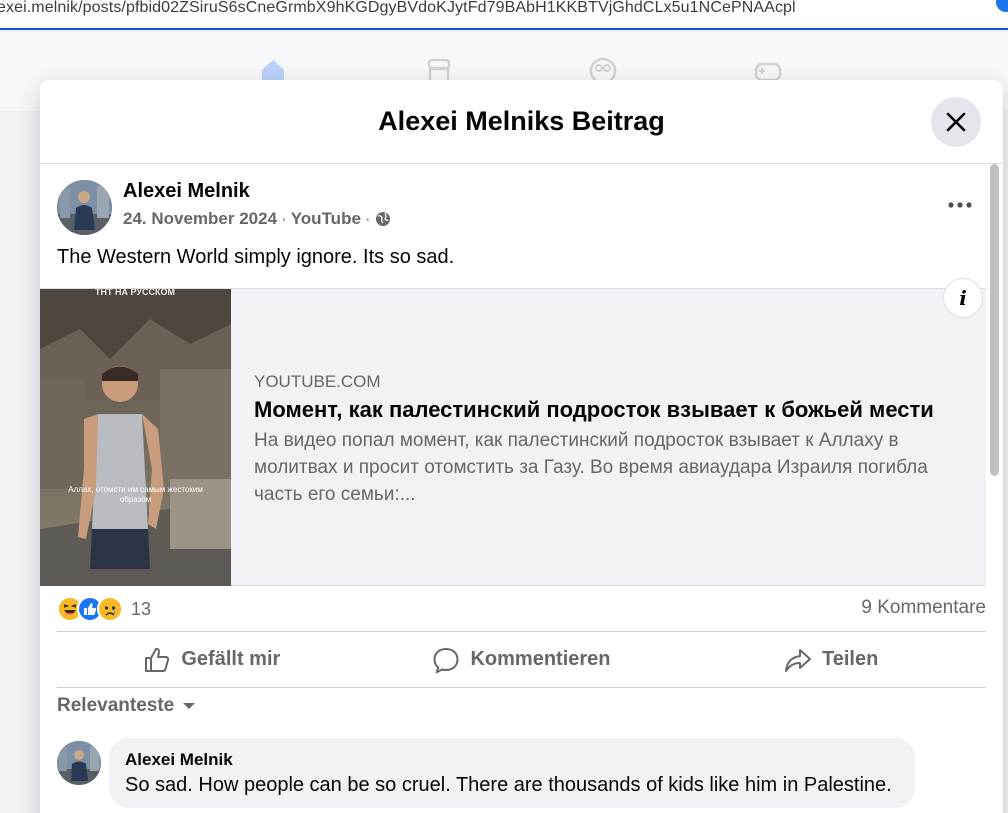 The width and height of the screenshot is (1008, 813). I want to click on more-dots-icon, so click(960, 205).